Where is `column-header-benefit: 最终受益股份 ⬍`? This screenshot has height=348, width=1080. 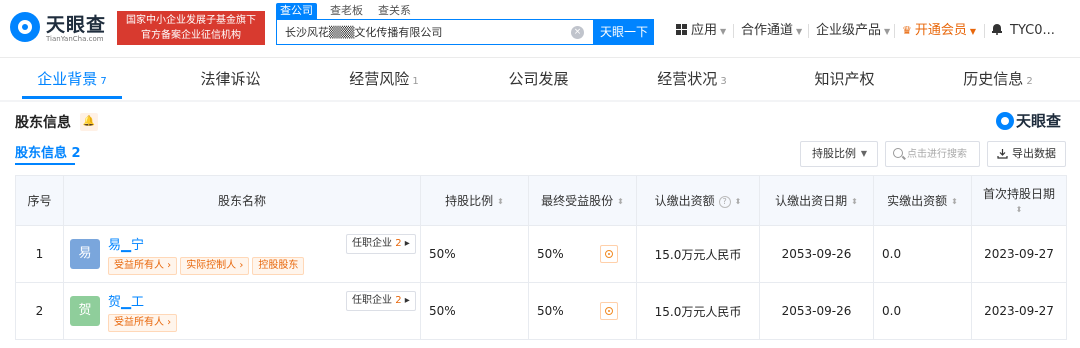 column-header-benefit: 最终受益股份 ⬍ is located at coordinates (582, 200).